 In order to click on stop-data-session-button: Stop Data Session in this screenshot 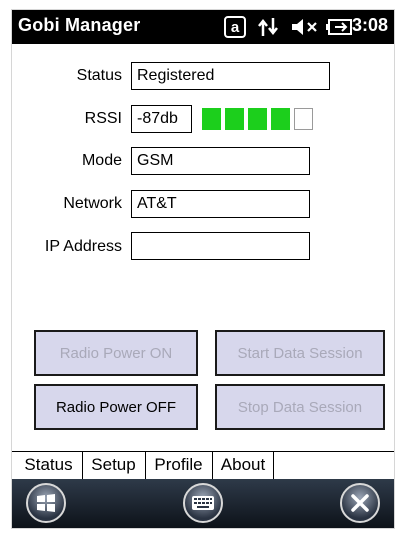, I will do `click(300, 407)`.